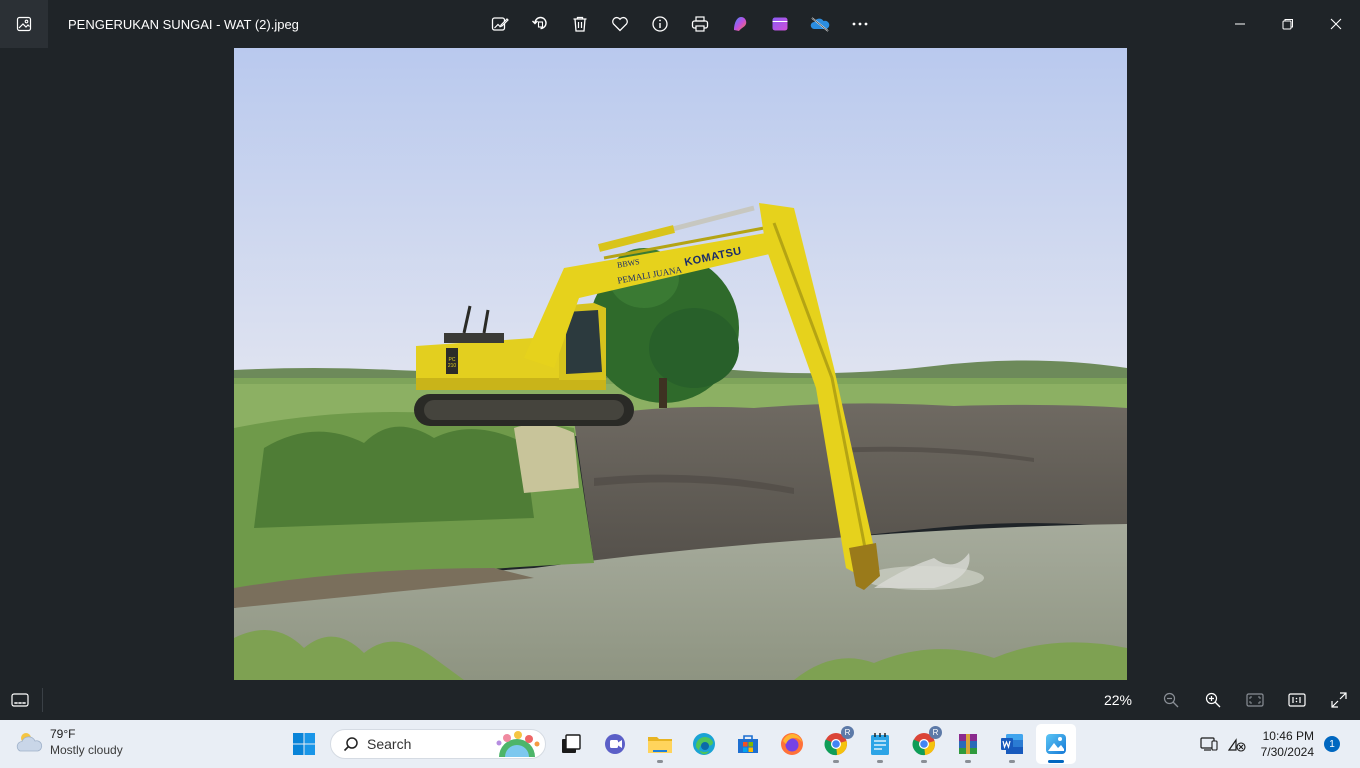 This screenshot has height=768, width=1360. I want to click on taskbar-firefox, so click(792, 744).